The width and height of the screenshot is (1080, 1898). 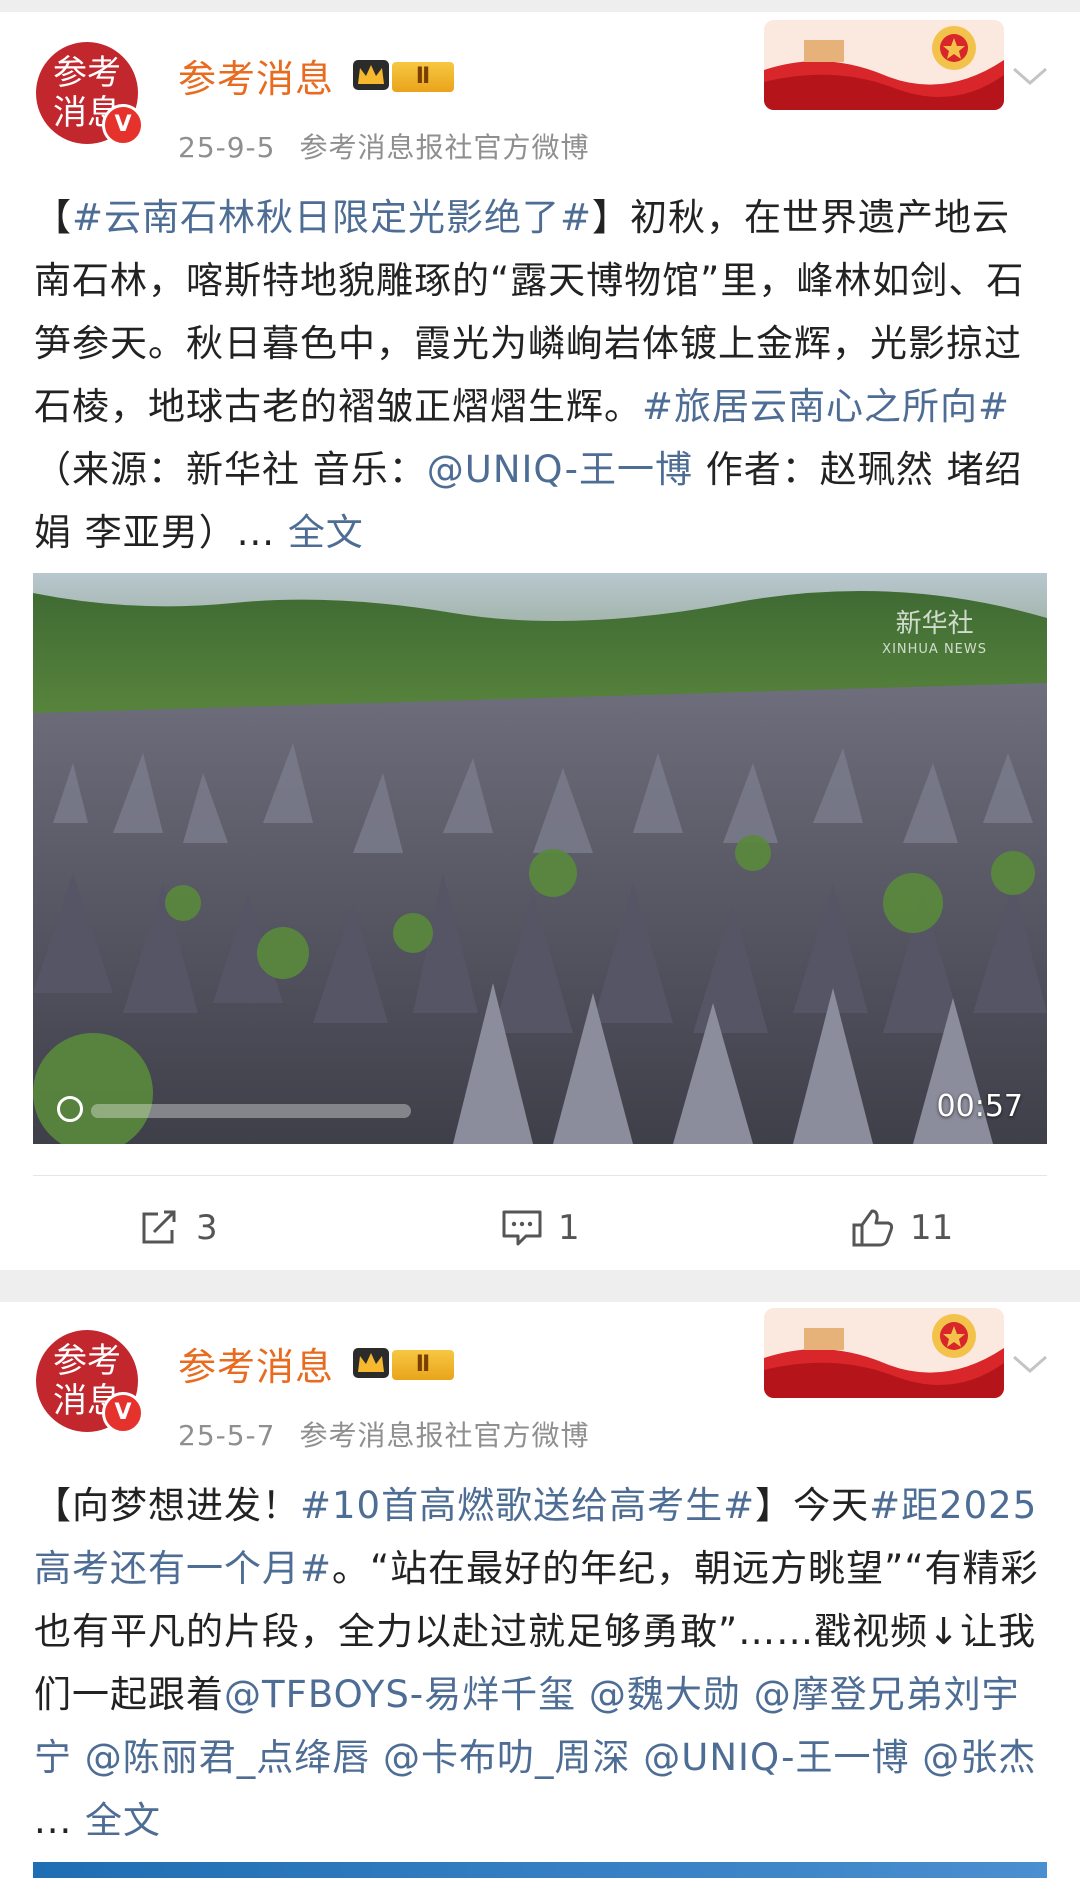 What do you see at coordinates (826, 406) in the screenshot?
I see `hashtag-link: #旅居云南心之所向#` at bounding box center [826, 406].